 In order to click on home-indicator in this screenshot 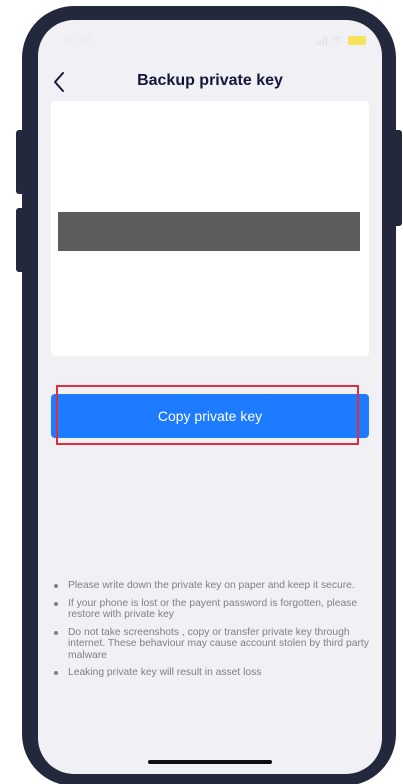, I will do `click(210, 762)`.